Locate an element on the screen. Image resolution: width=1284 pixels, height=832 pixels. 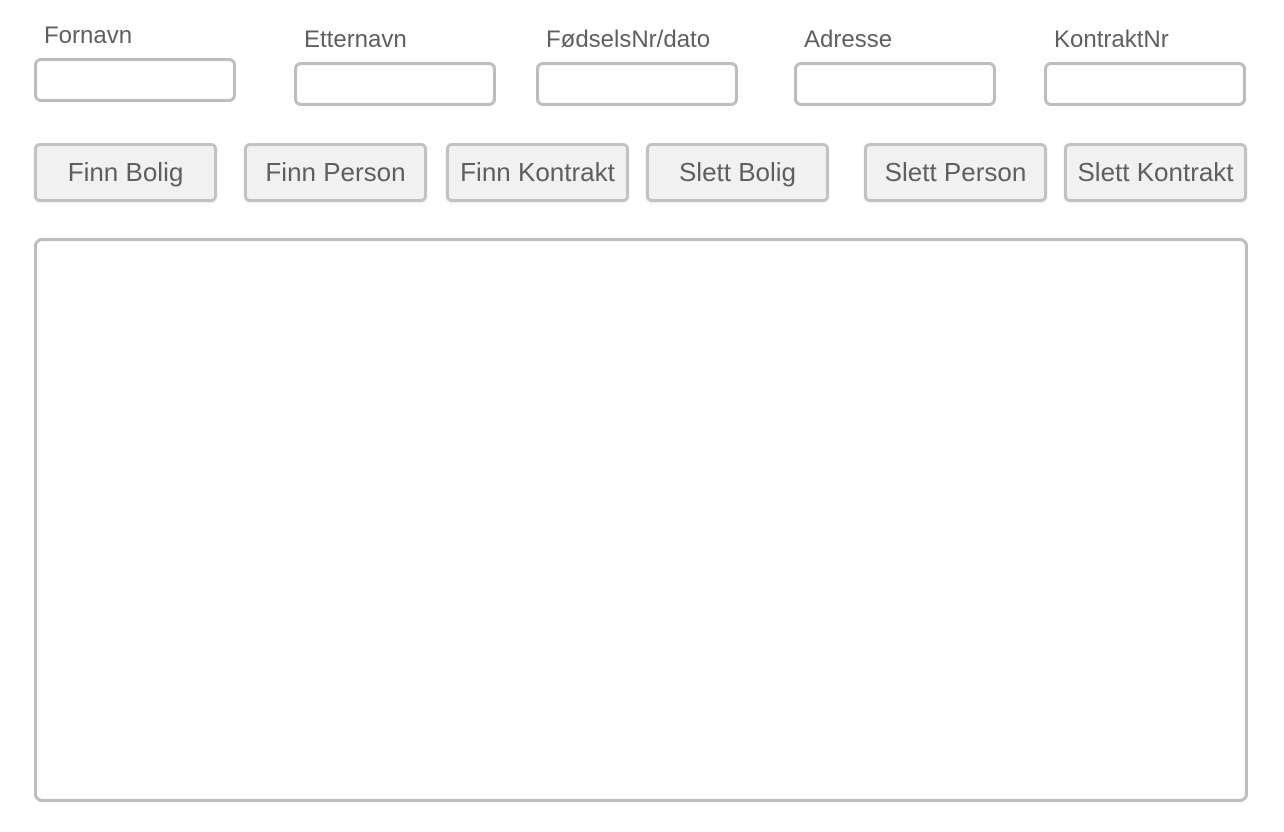
etternavn-label: Etternavn is located at coordinates (355, 39).